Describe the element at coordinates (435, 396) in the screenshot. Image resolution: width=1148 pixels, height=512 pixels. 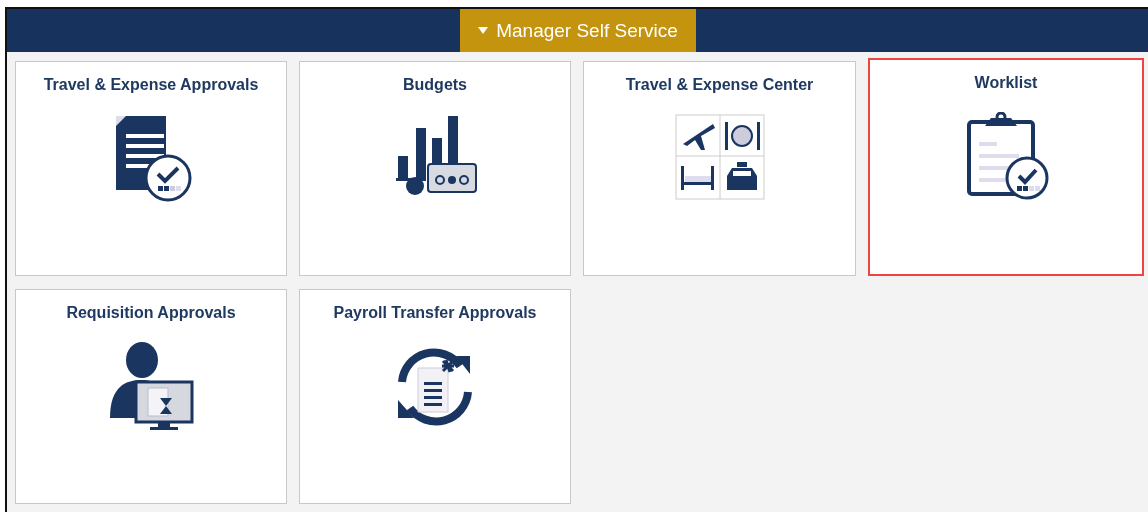
I see `app-tile: Payroll Transfer Approvals` at that location.